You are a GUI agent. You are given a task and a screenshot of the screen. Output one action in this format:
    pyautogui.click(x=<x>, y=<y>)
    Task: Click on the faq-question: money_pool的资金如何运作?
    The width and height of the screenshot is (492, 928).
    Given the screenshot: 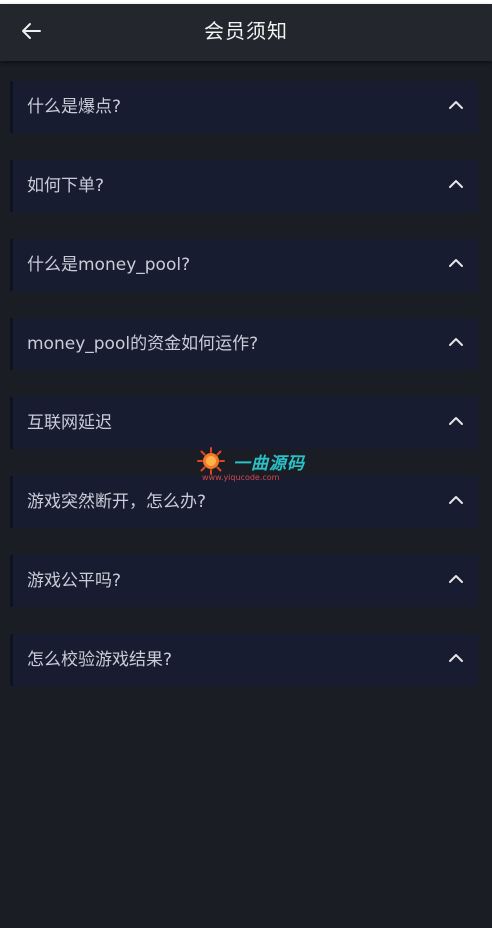 What is the action you would take?
    pyautogui.click(x=143, y=344)
    